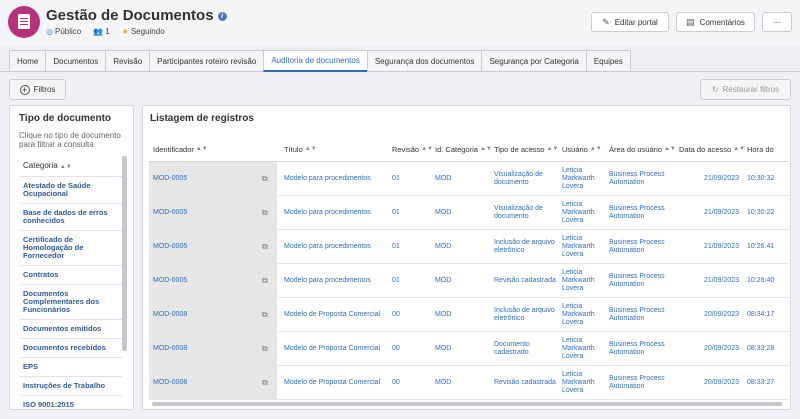 Image resolution: width=800 pixels, height=419 pixels. Describe the element at coordinates (70, 247) in the screenshot. I see `category-item: Certificado de Homologação de Fornecedor` at that location.